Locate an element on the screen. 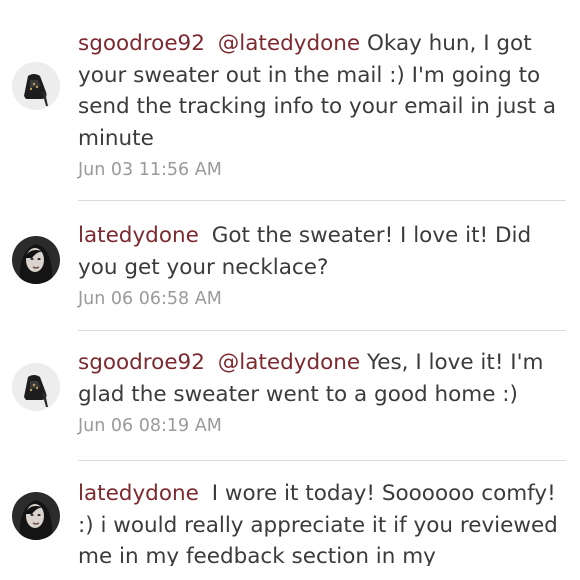  comment-timestamp: Jun 06 06:58 AM is located at coordinates (150, 299).